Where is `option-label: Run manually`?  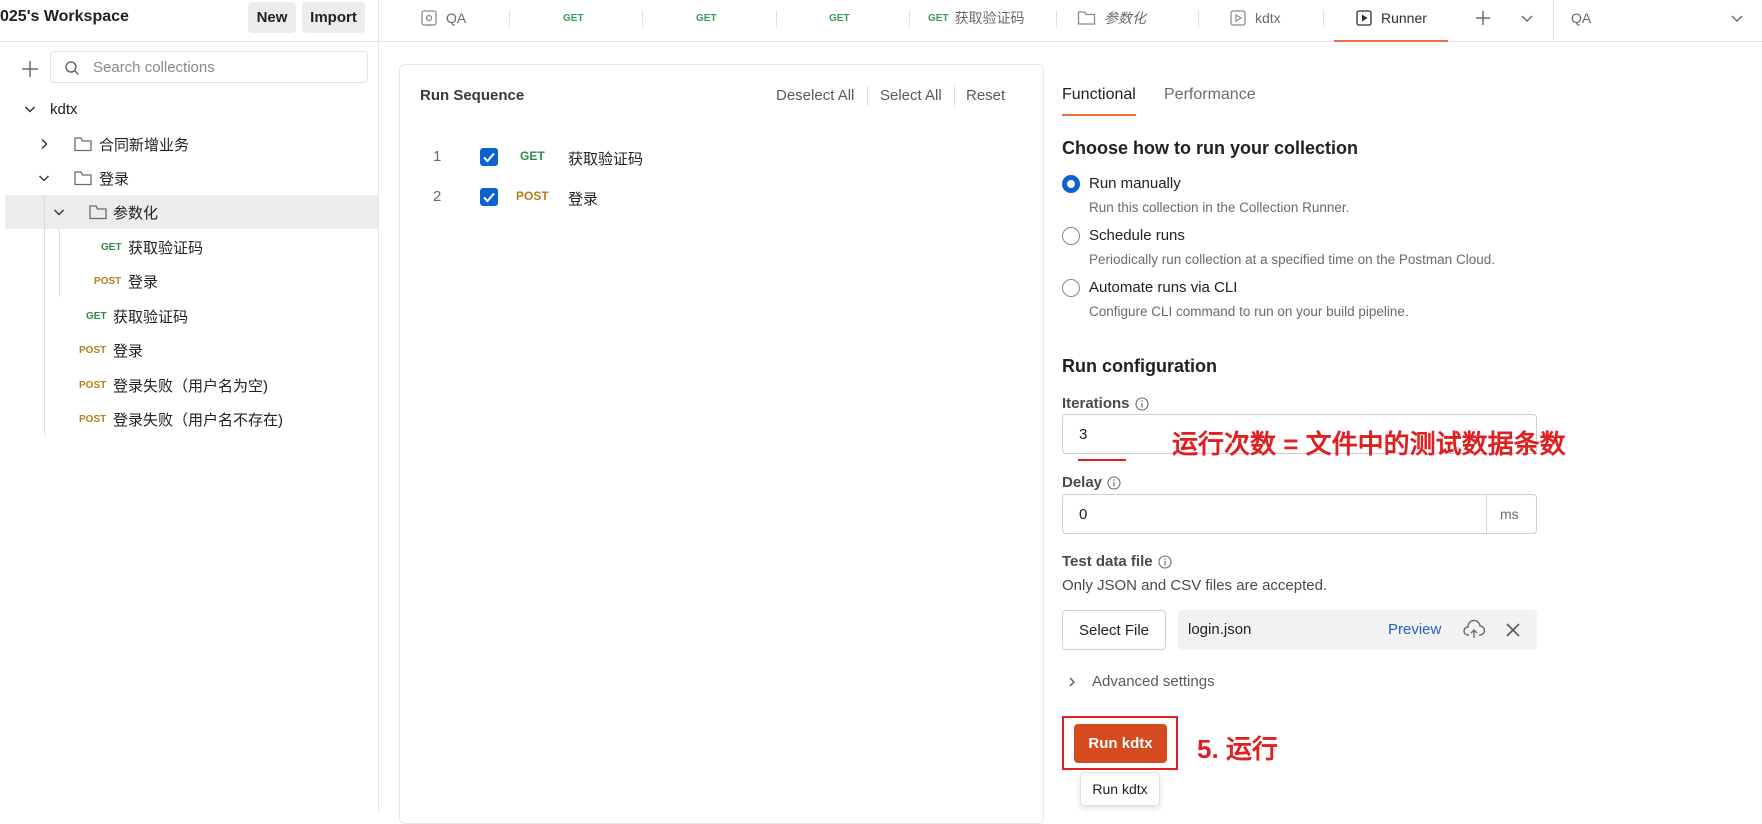
option-label: Run manually is located at coordinates (1135, 183).